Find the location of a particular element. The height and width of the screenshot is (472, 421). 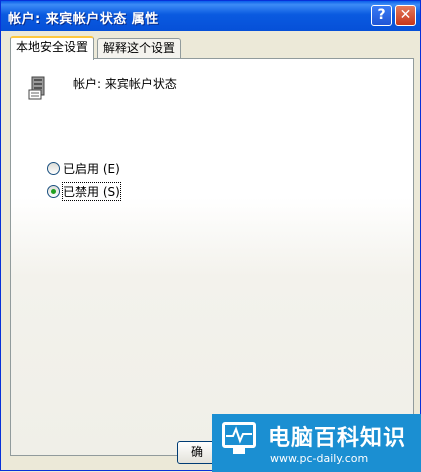

pulse-icon is located at coordinates (239, 435).